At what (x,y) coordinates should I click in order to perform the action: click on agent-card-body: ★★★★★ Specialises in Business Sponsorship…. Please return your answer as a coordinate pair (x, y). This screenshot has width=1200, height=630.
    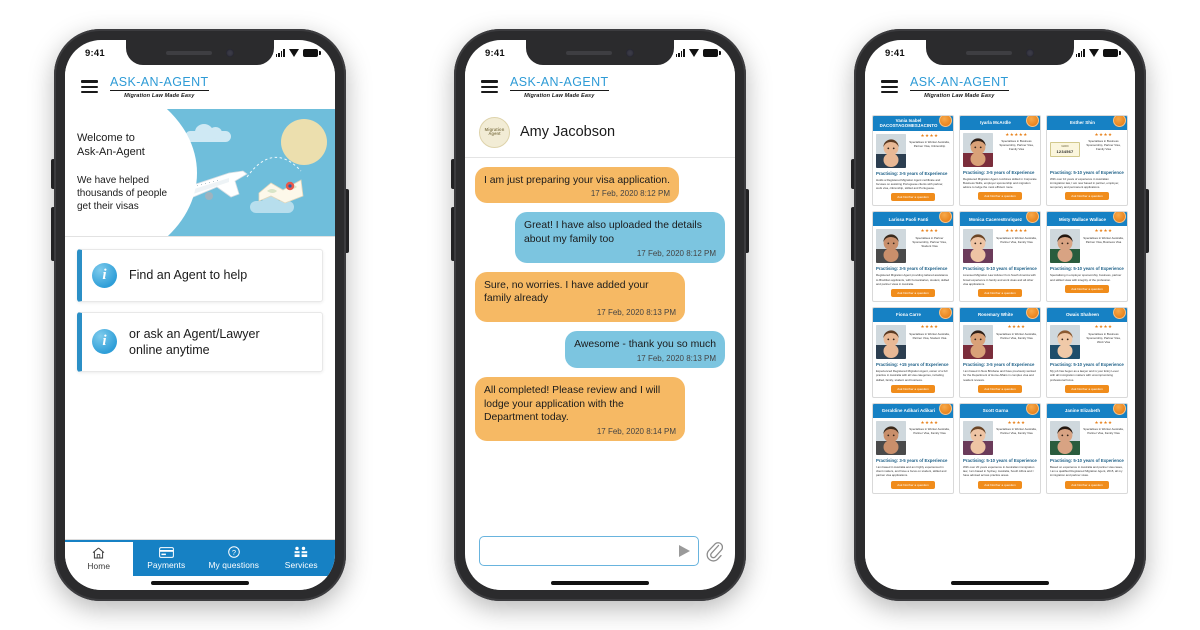
    Looking at the image, I should click on (1000, 150).